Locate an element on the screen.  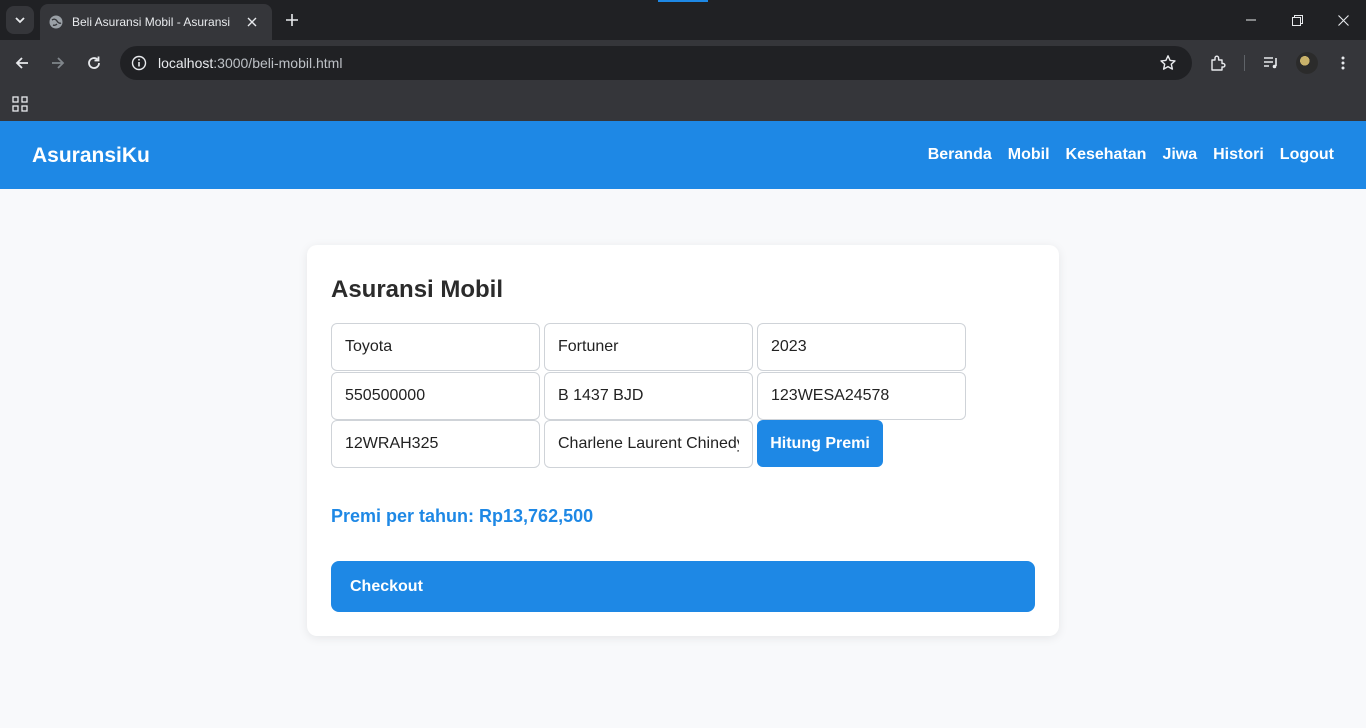
arrow-right-icon is located at coordinates (58, 63).